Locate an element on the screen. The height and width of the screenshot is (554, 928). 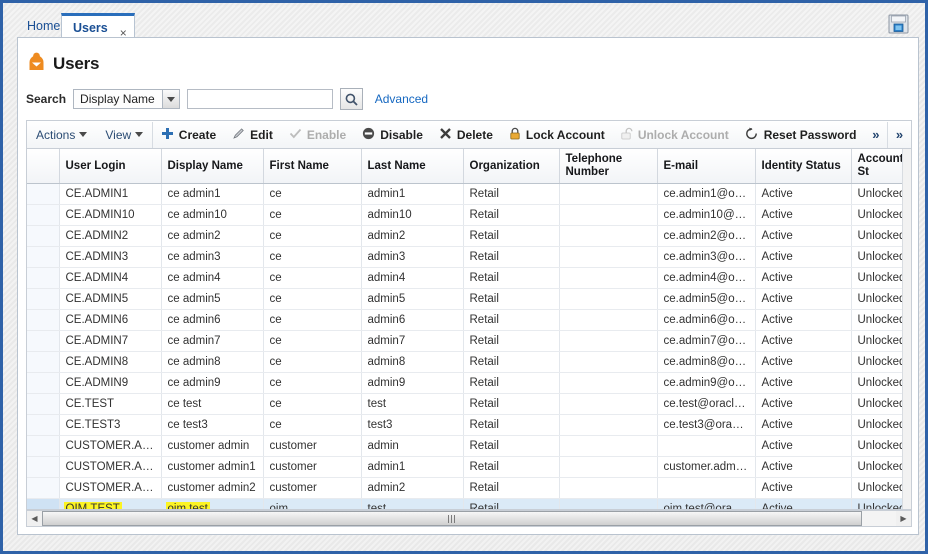
cell-display-name: ce admin5 is located at coordinates (212, 299).